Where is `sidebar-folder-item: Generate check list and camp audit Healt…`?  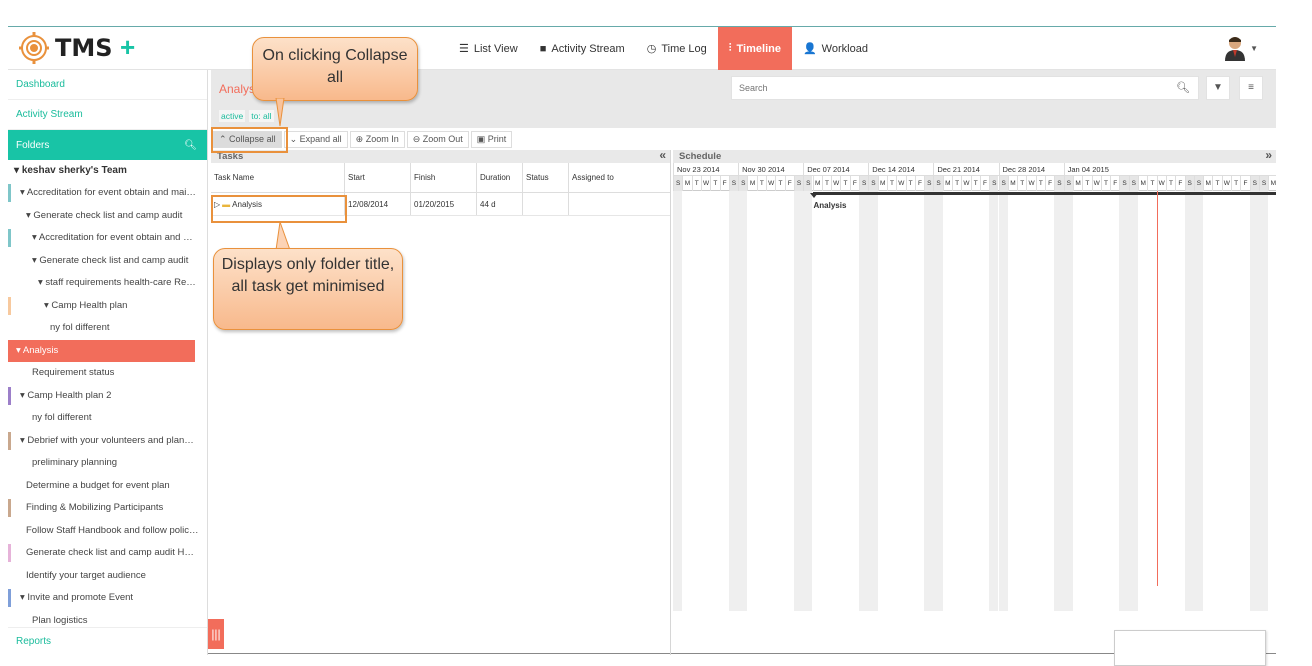 sidebar-folder-item: Generate check list and camp audit Healt… is located at coordinates (107, 553).